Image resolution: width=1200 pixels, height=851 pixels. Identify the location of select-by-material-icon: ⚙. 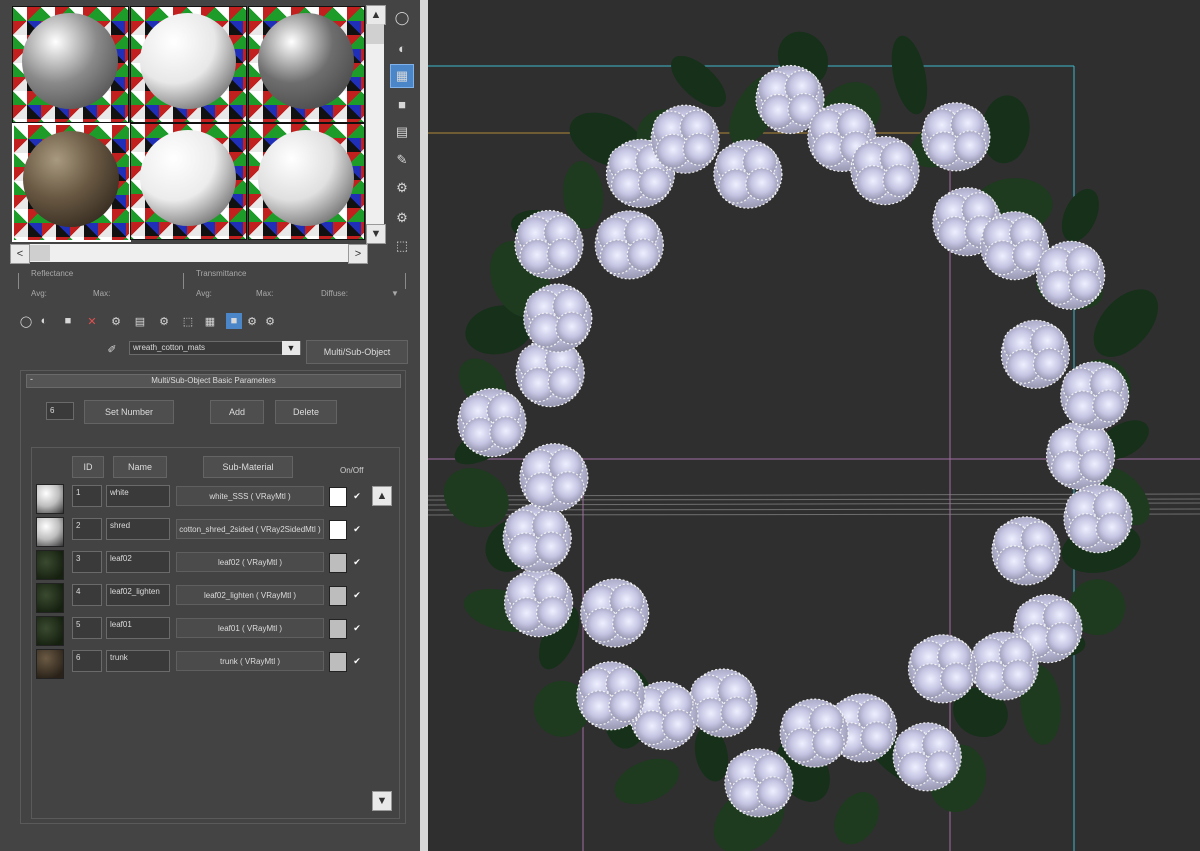
(402, 218).